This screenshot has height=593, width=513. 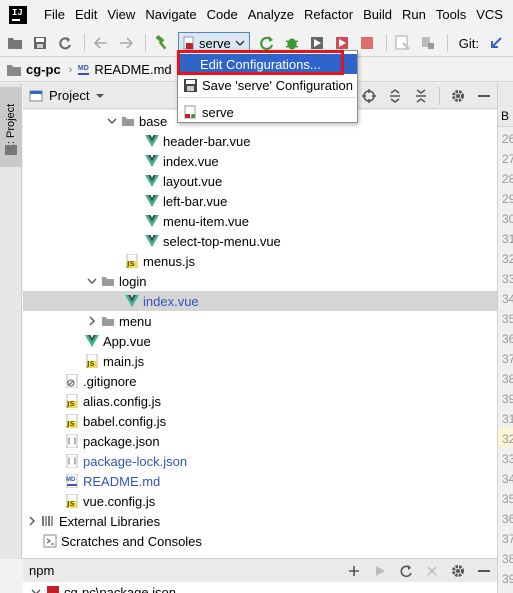 What do you see at coordinates (110, 521) in the screenshot?
I see `tree-item-label: External Libraries` at bounding box center [110, 521].